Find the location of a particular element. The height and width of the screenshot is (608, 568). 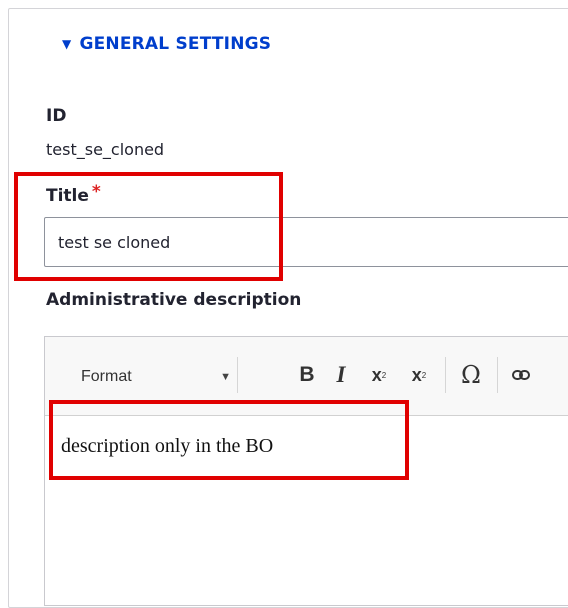

title-label: Title * is located at coordinates (73, 194).